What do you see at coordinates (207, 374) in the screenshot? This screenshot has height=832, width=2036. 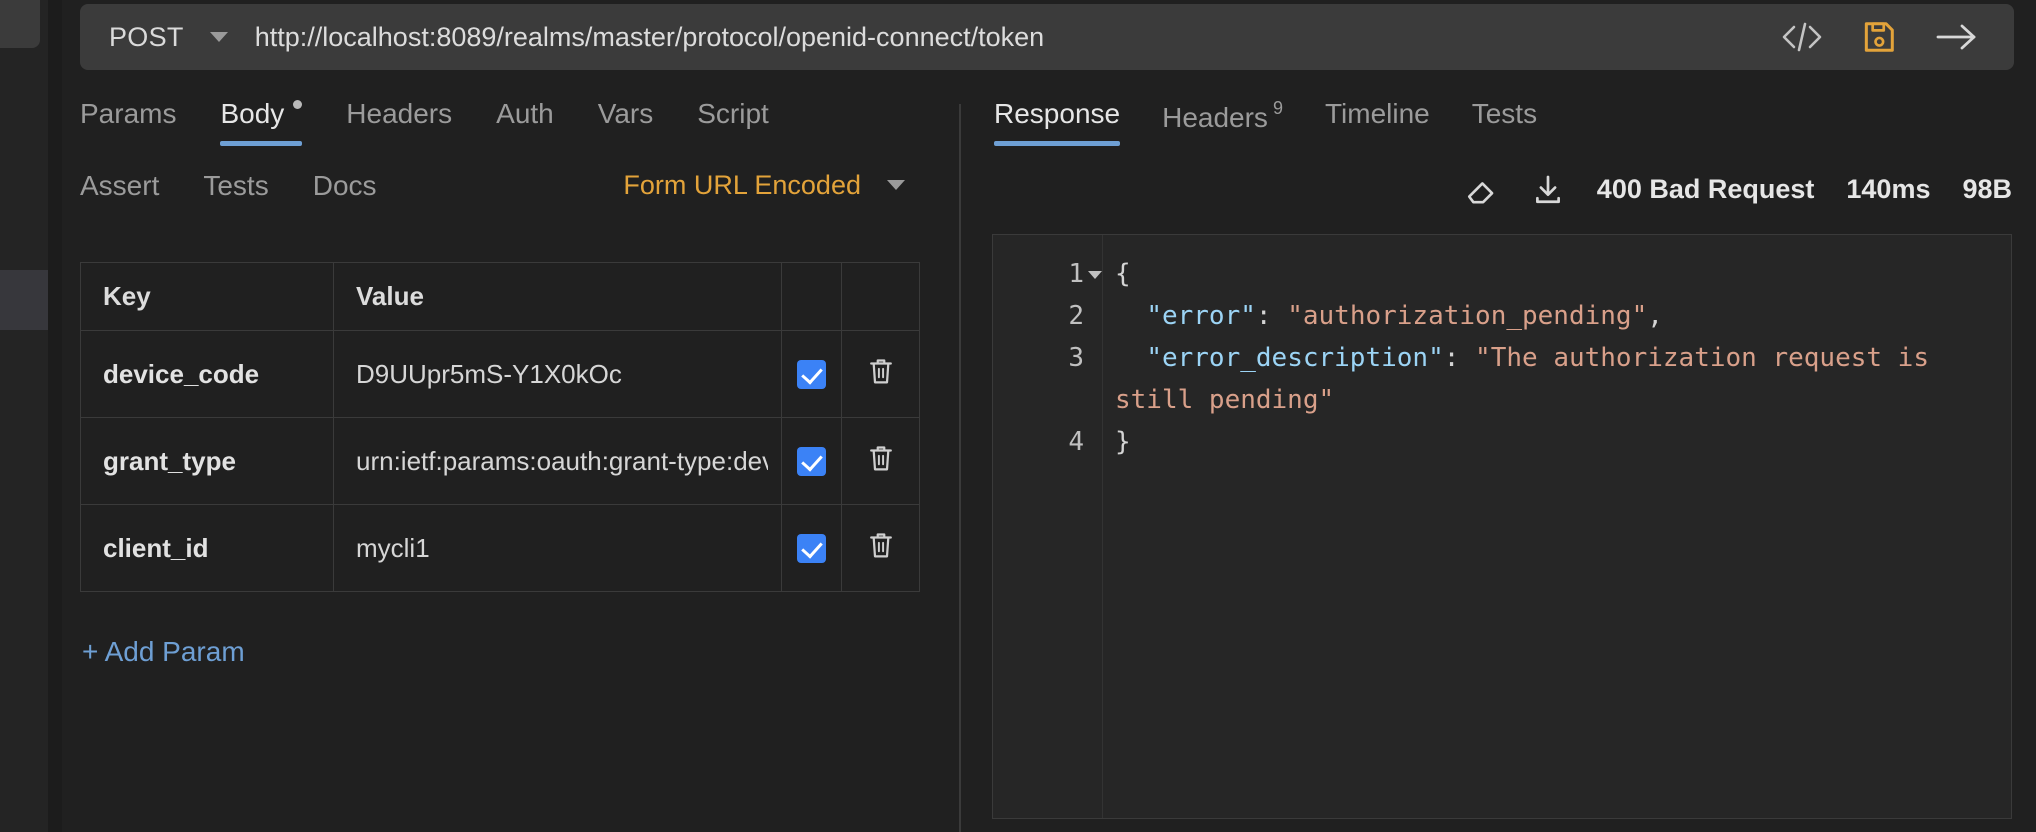 I see `param-key-cell: device_code` at bounding box center [207, 374].